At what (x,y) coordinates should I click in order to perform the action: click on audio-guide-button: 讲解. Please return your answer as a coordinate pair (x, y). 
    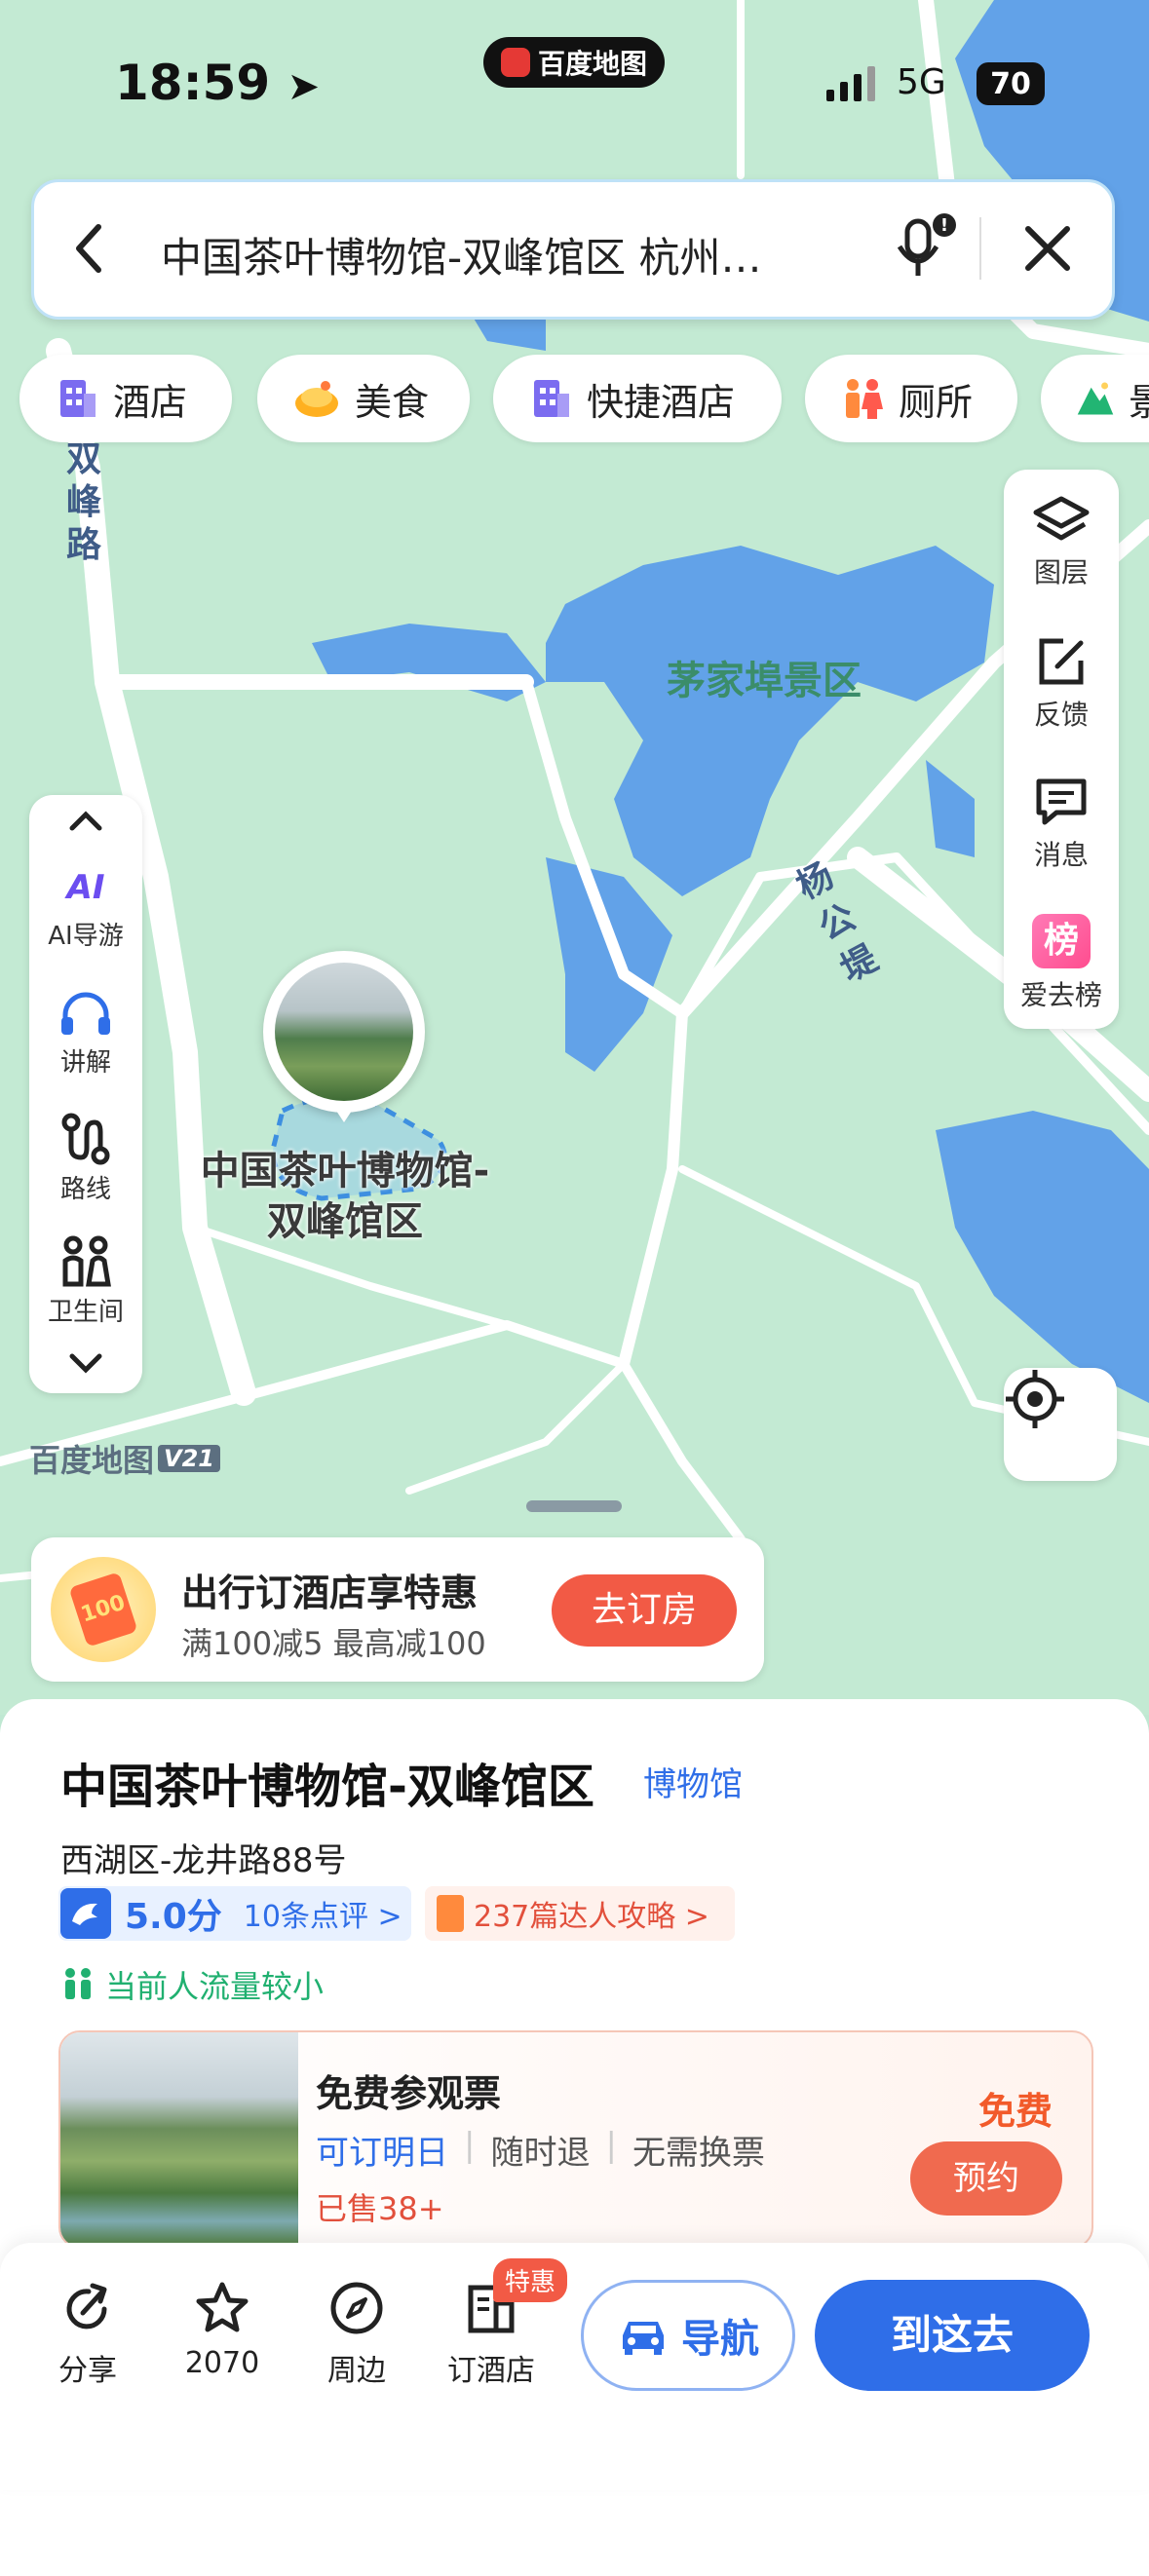
    Looking at the image, I should click on (85, 1034).